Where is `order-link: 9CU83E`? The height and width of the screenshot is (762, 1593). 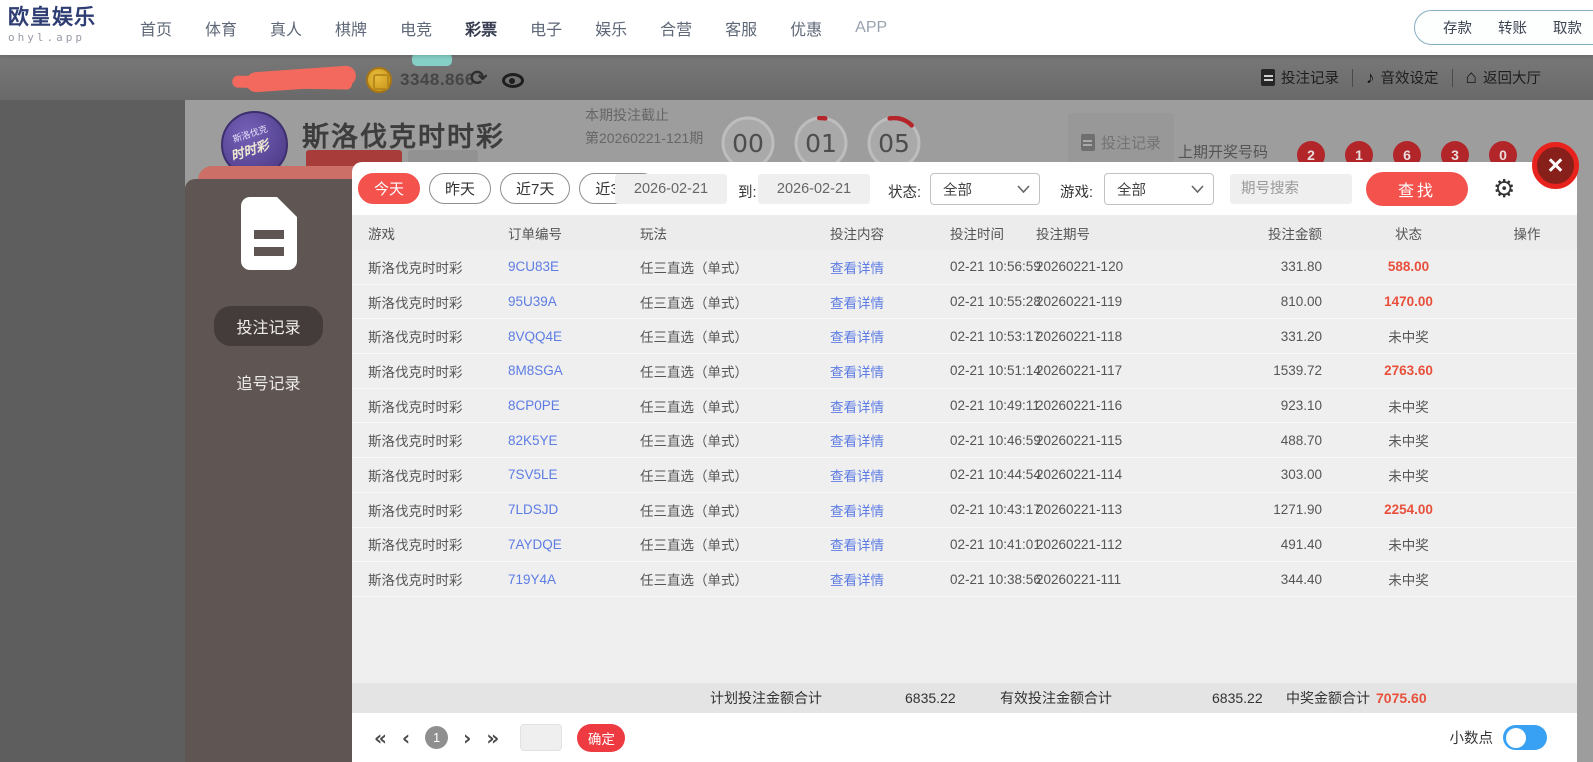 order-link: 9CU83E is located at coordinates (574, 266).